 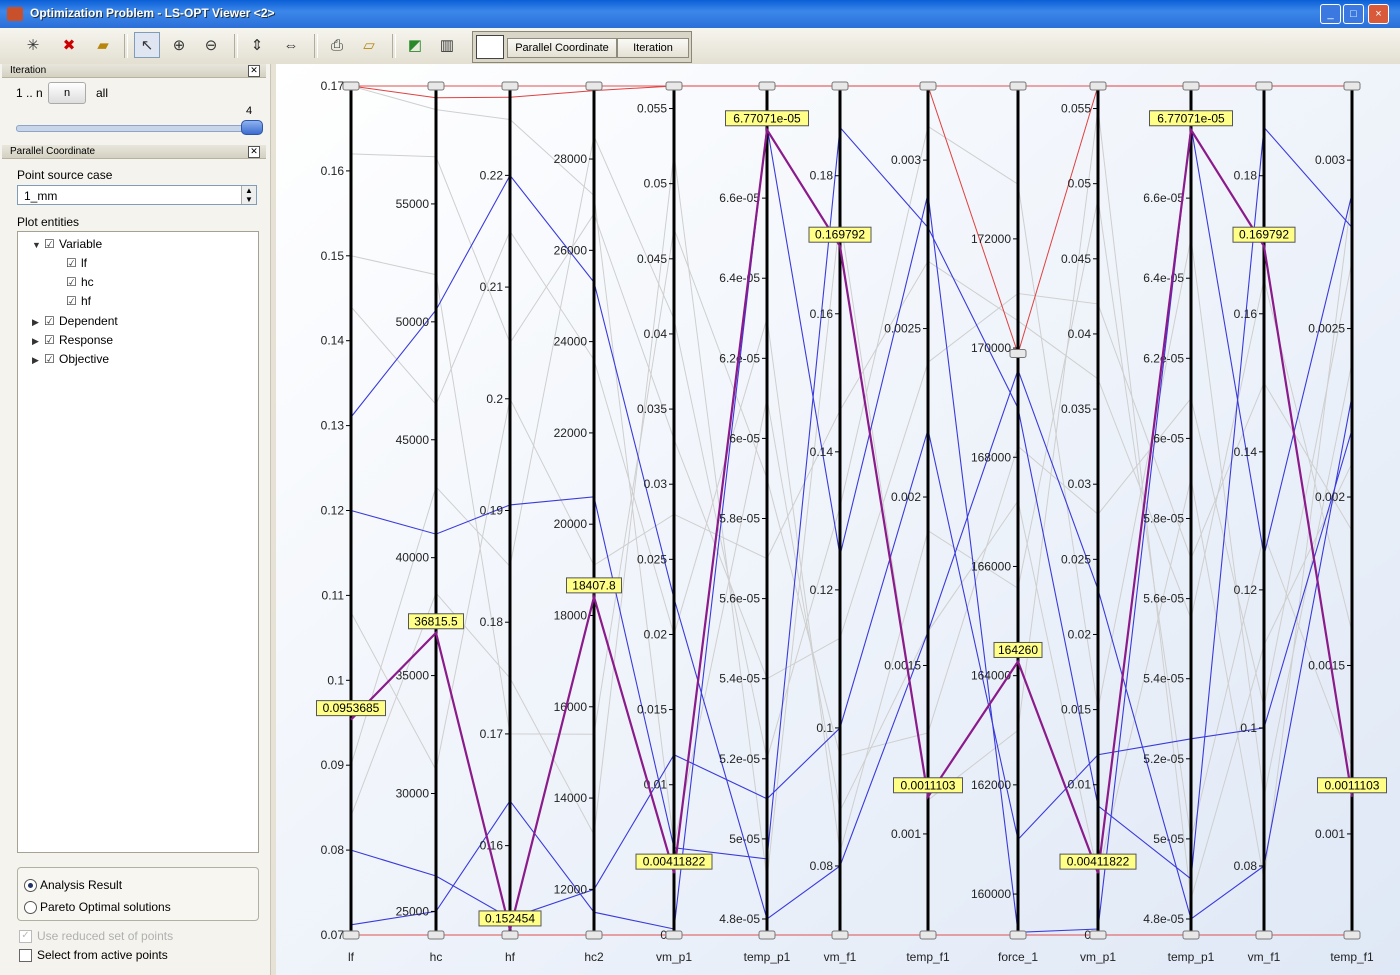 I want to click on maximize-button: □, so click(x=1353, y=14).